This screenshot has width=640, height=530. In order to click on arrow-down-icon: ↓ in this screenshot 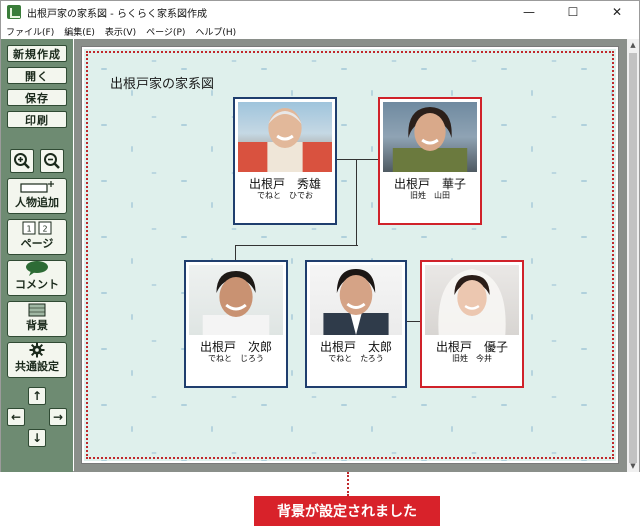, I will do `click(37, 438)`.